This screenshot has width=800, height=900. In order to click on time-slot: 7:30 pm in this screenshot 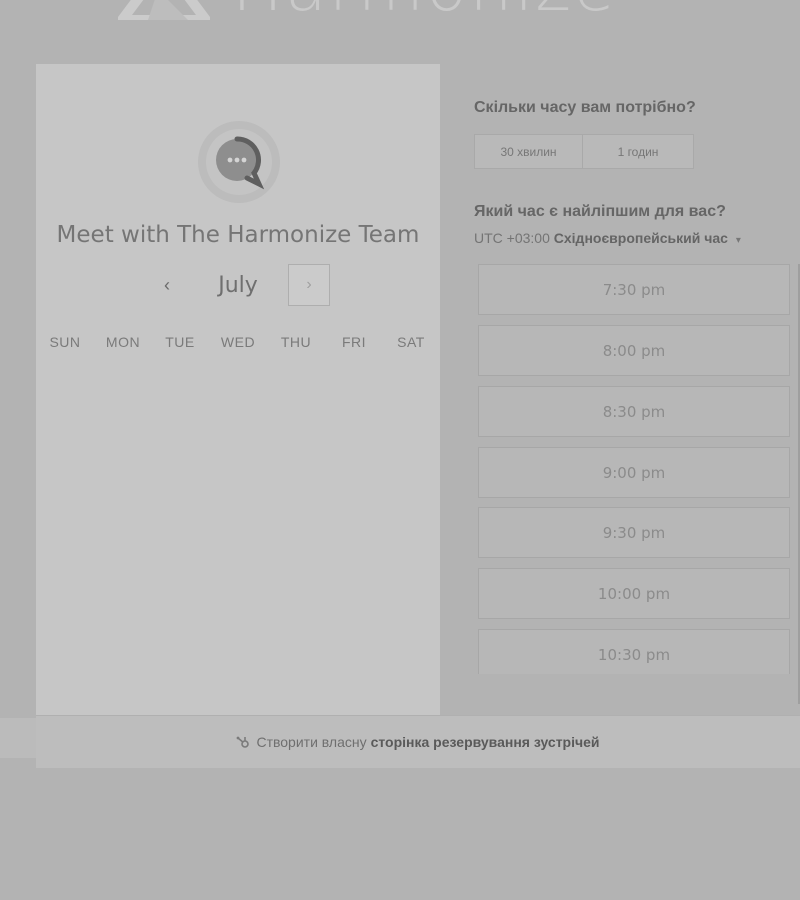, I will do `click(634, 289)`.